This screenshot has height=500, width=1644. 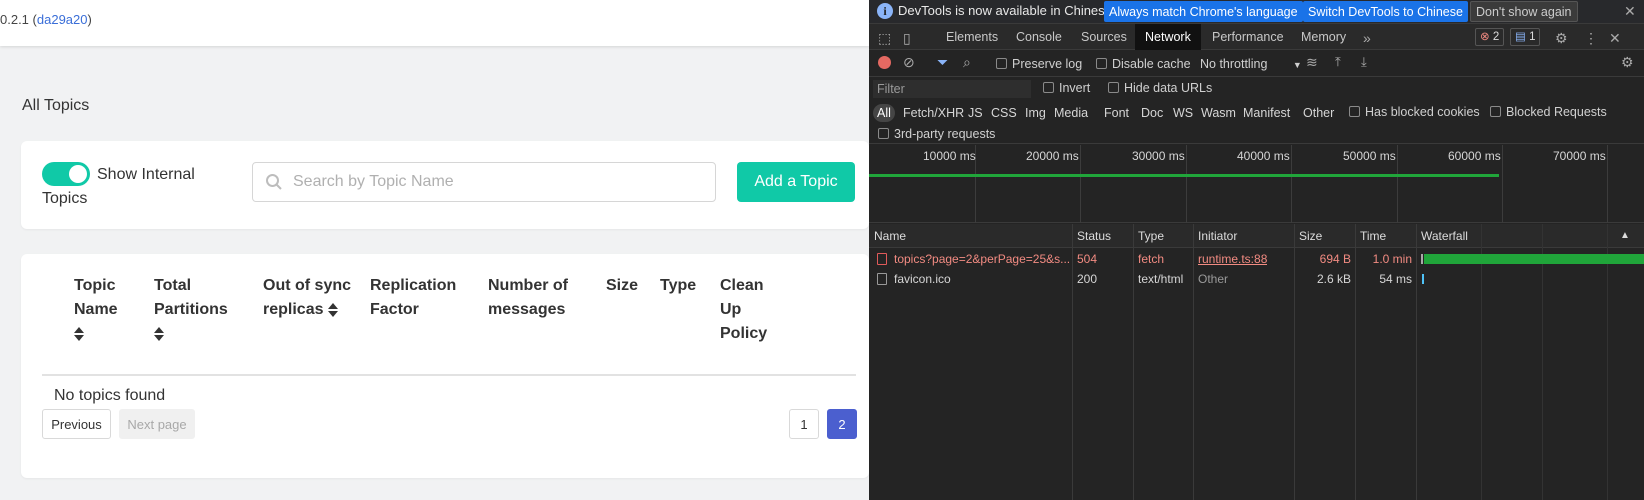 I want to click on device-toolbar-icon: ▯, so click(x=907, y=38).